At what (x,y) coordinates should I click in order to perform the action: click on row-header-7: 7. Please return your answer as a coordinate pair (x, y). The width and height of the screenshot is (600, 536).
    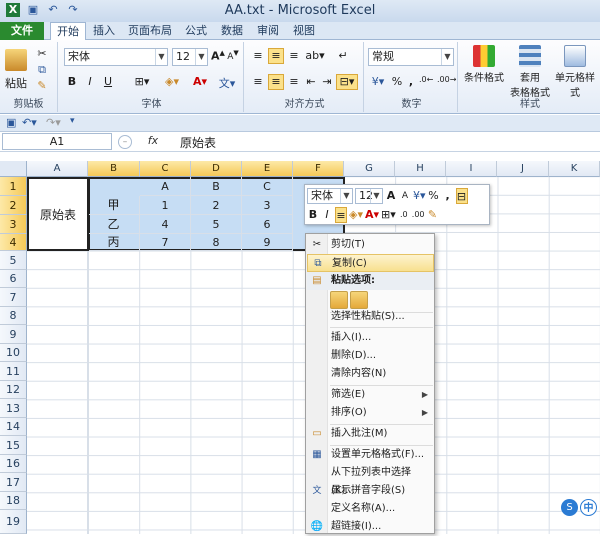
    Looking at the image, I should click on (13, 297).